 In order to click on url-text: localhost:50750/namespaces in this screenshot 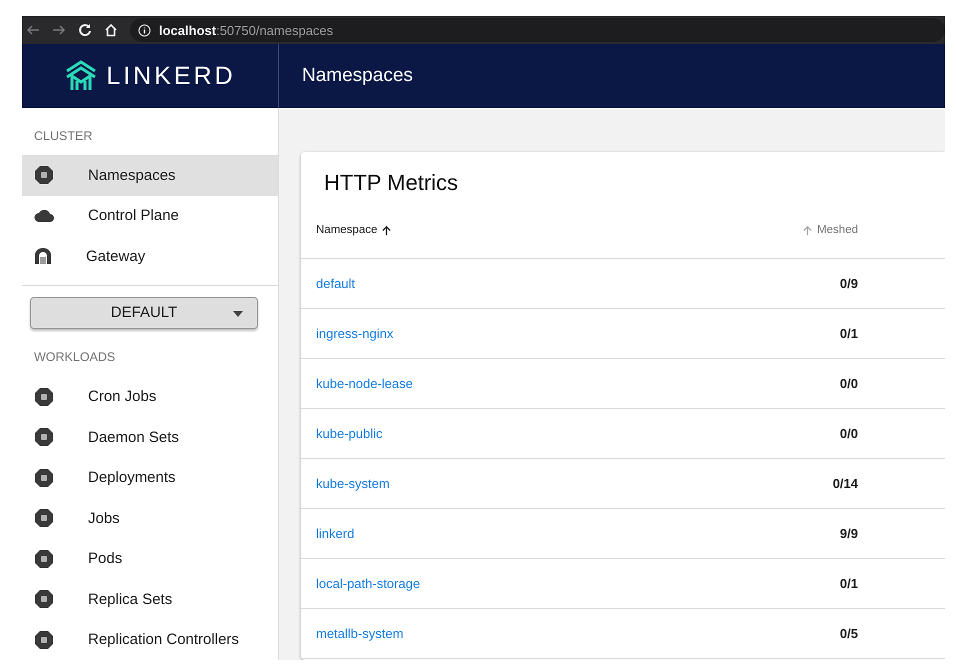, I will do `click(246, 30)`.